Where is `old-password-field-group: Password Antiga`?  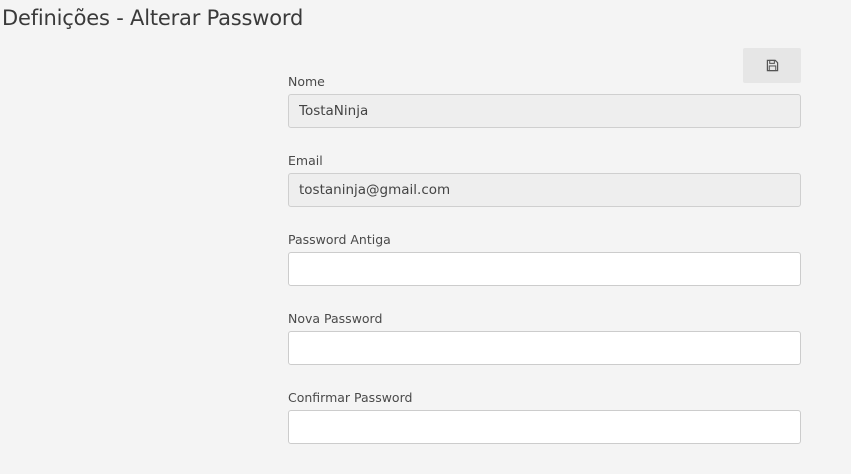
old-password-field-group: Password Antiga is located at coordinates (544, 259).